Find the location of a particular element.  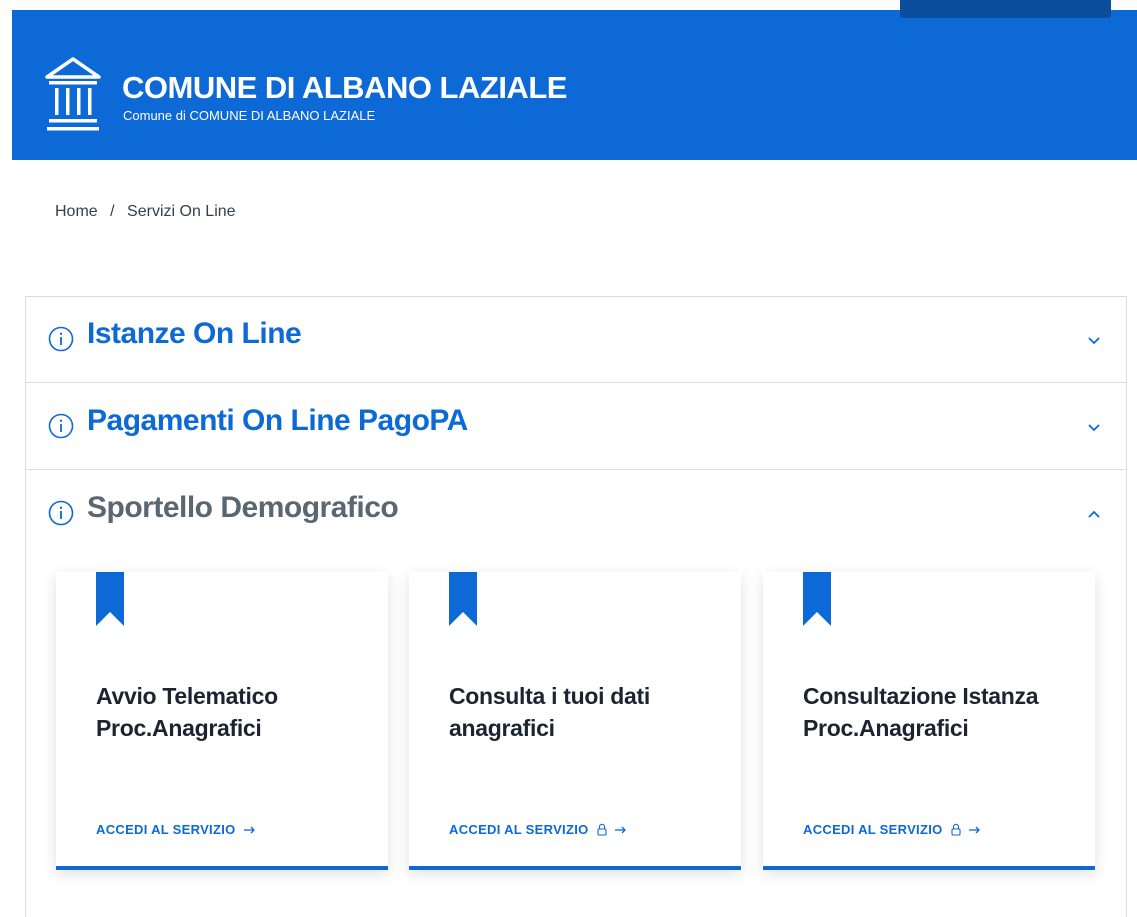

breadcrumb: Home / Servizi On Line is located at coordinates (145, 212).